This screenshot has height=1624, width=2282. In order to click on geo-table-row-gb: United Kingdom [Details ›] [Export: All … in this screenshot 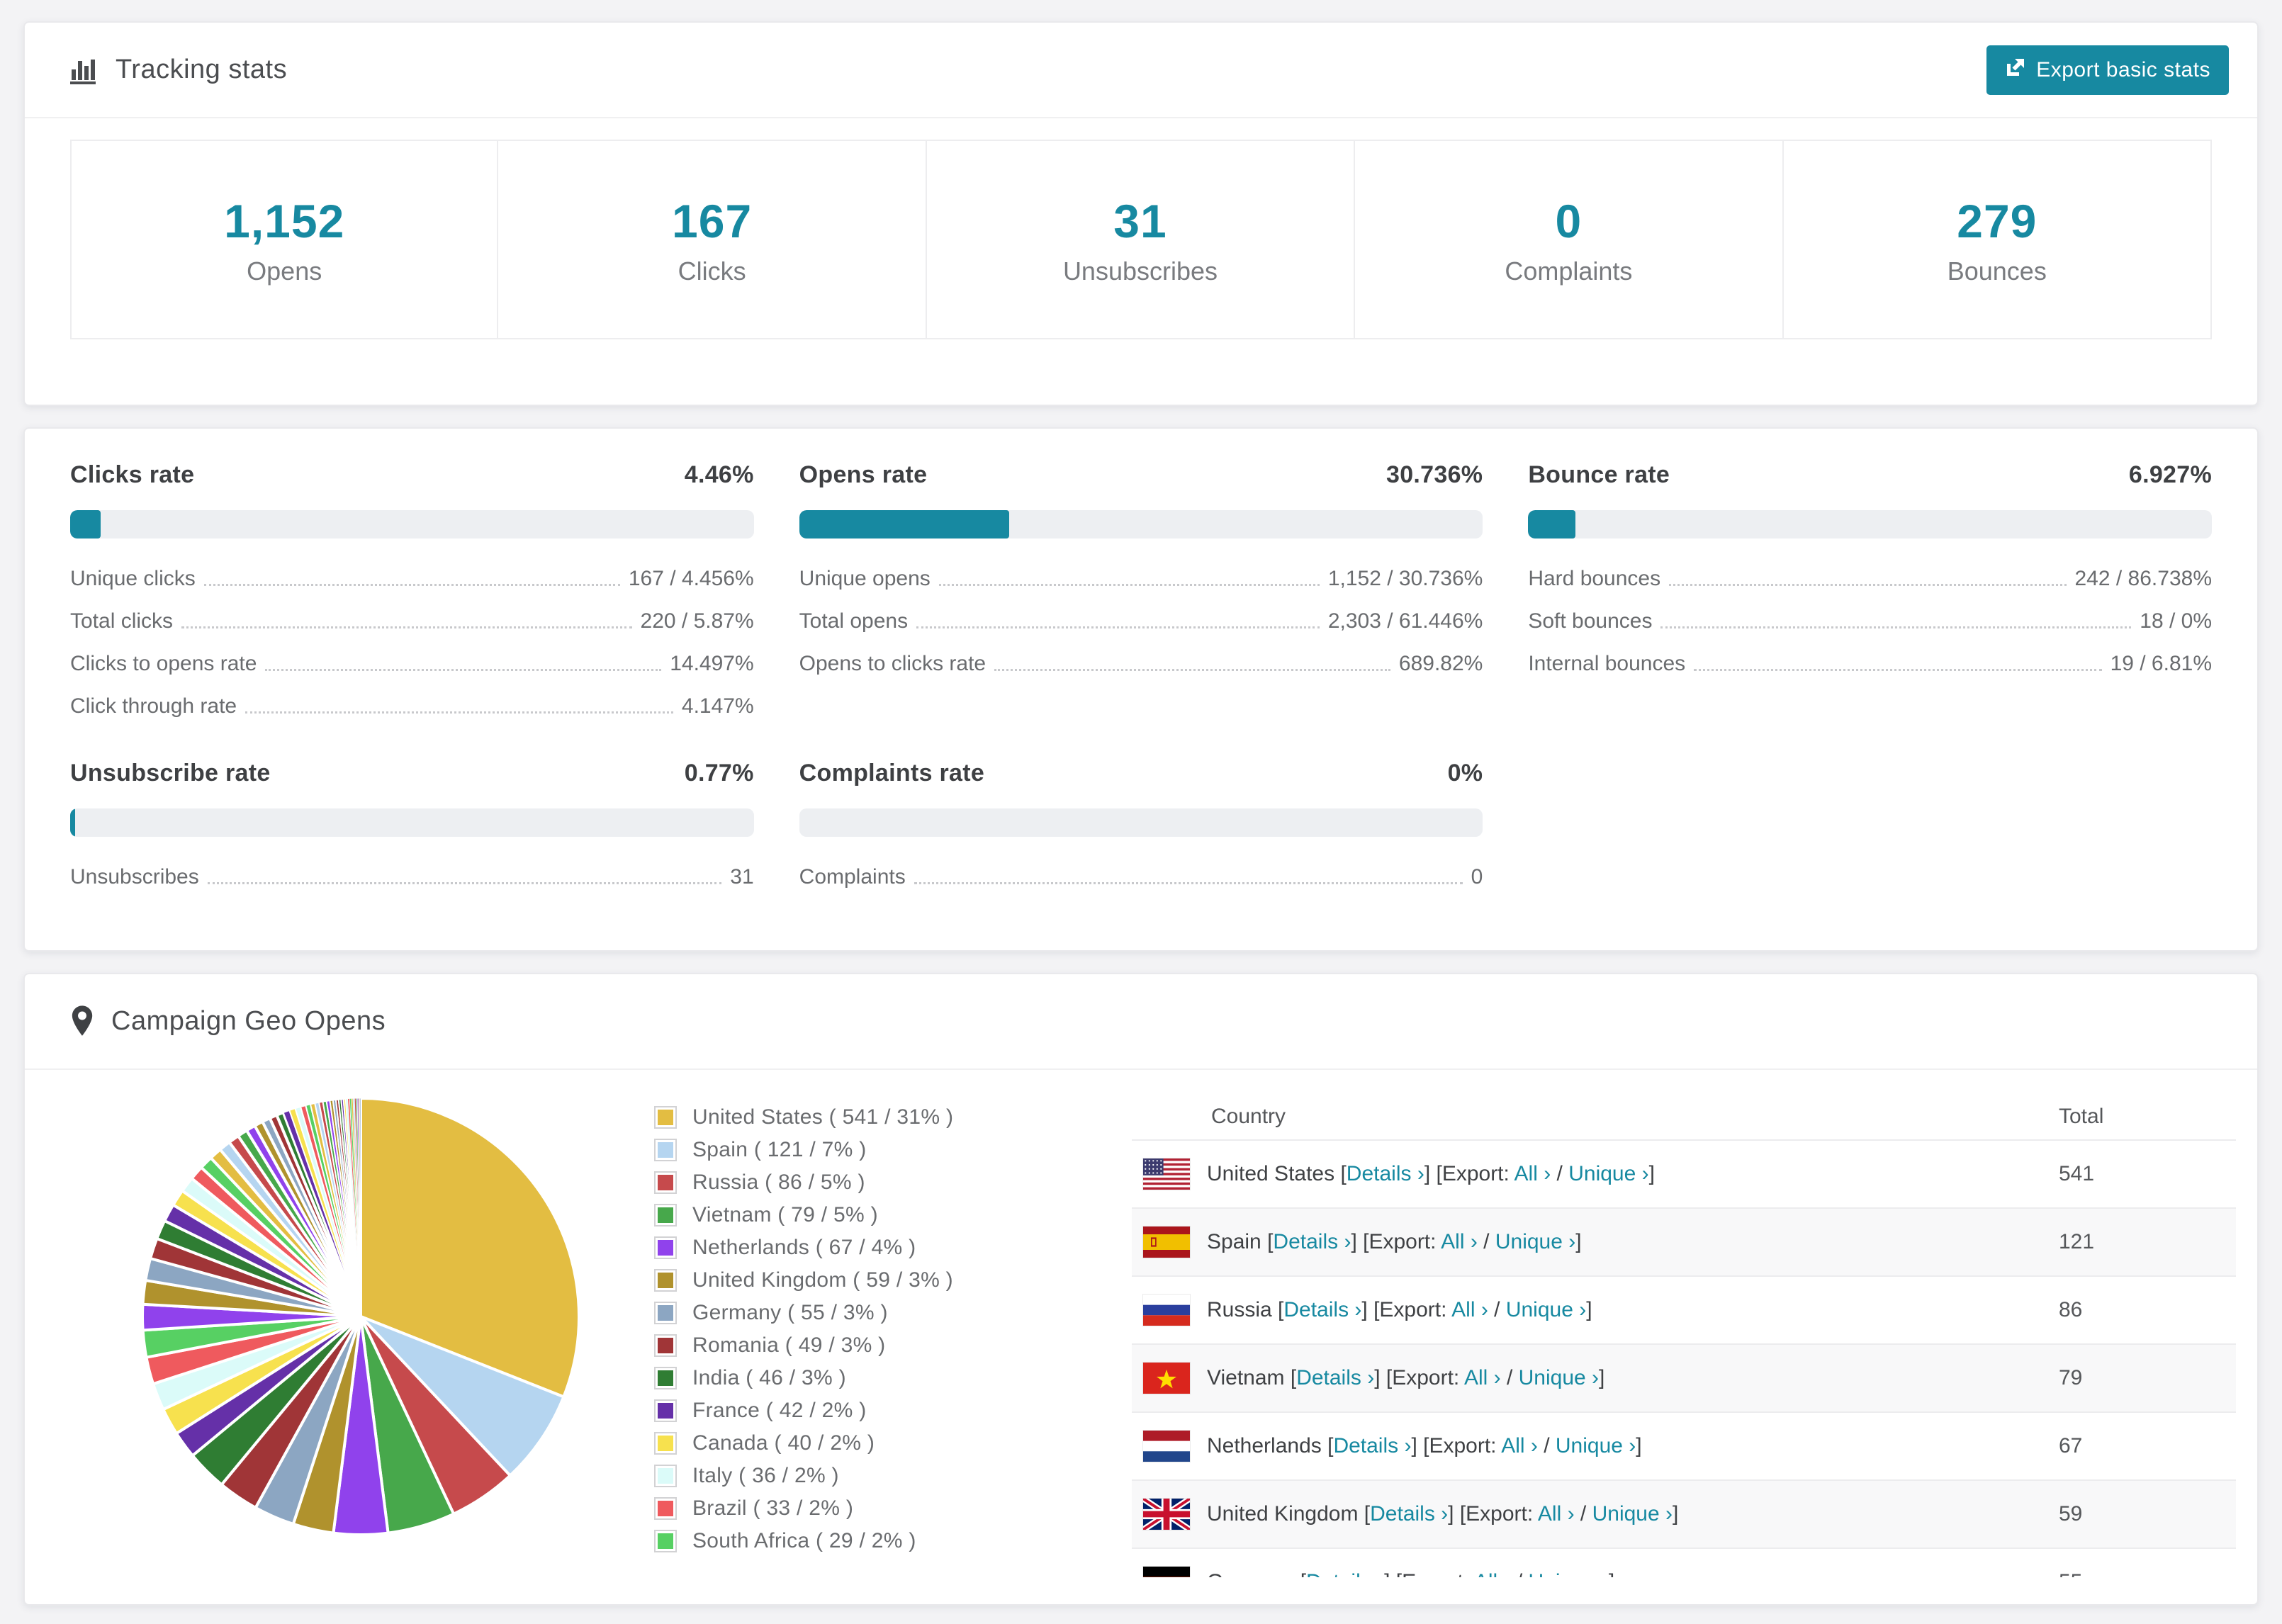, I will do `click(1684, 1513)`.